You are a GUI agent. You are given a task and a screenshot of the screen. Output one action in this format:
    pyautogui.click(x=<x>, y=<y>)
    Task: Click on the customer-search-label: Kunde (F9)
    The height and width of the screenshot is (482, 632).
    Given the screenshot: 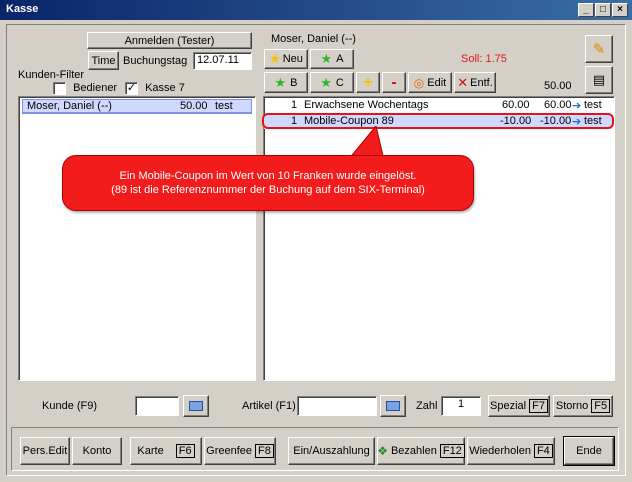 What is the action you would take?
    pyautogui.click(x=70, y=406)
    